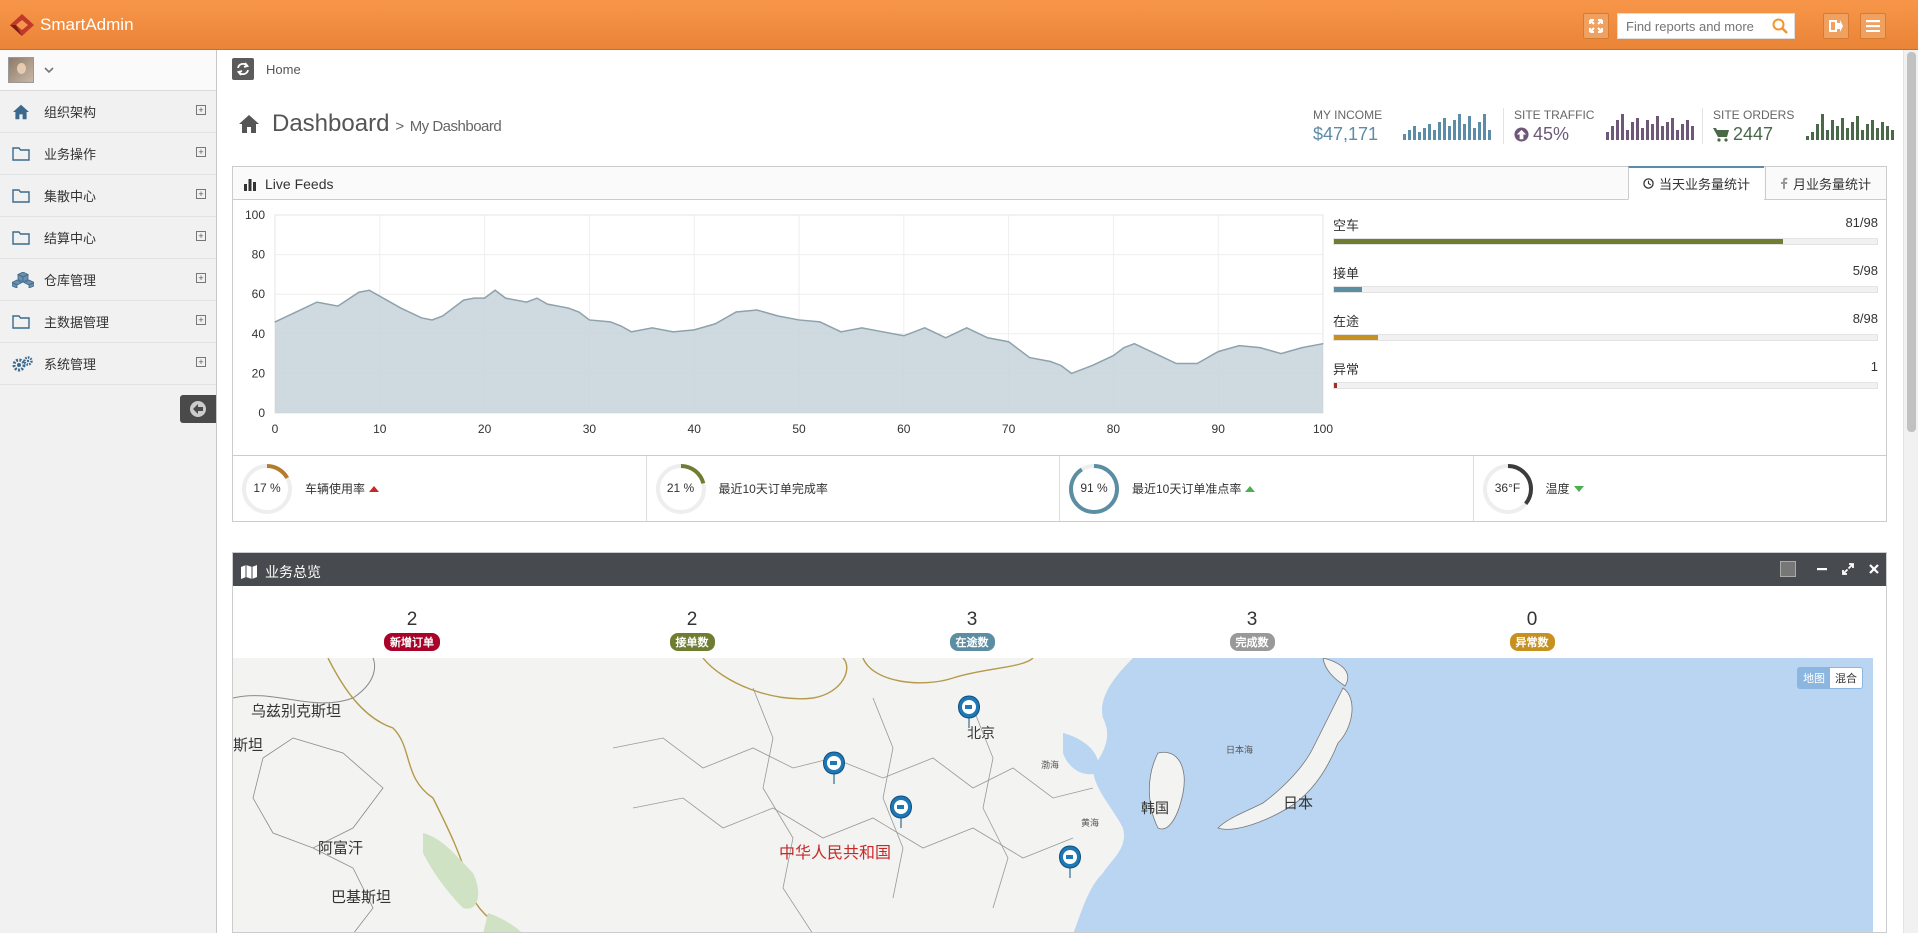 The image size is (1918, 933). What do you see at coordinates (259, 294) in the screenshot?
I see `y-tick-label: 60` at bounding box center [259, 294].